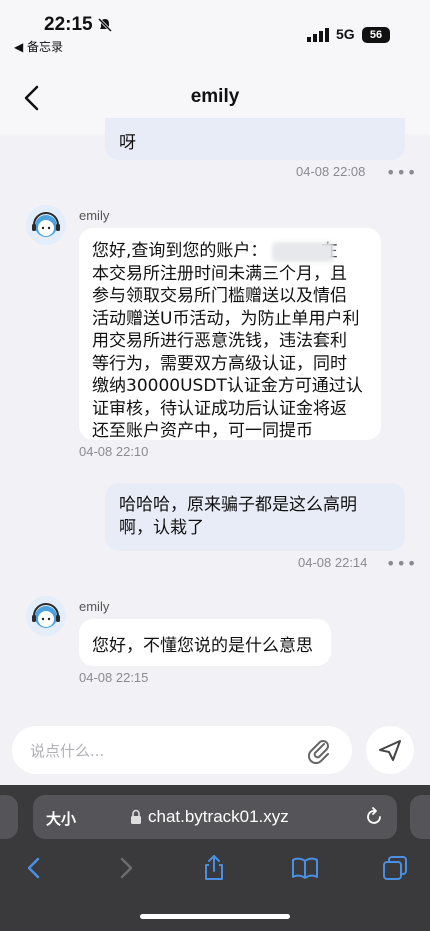 This screenshot has width=430, height=931. What do you see at coordinates (318, 35) in the screenshot?
I see `cellular-signal-icon` at bounding box center [318, 35].